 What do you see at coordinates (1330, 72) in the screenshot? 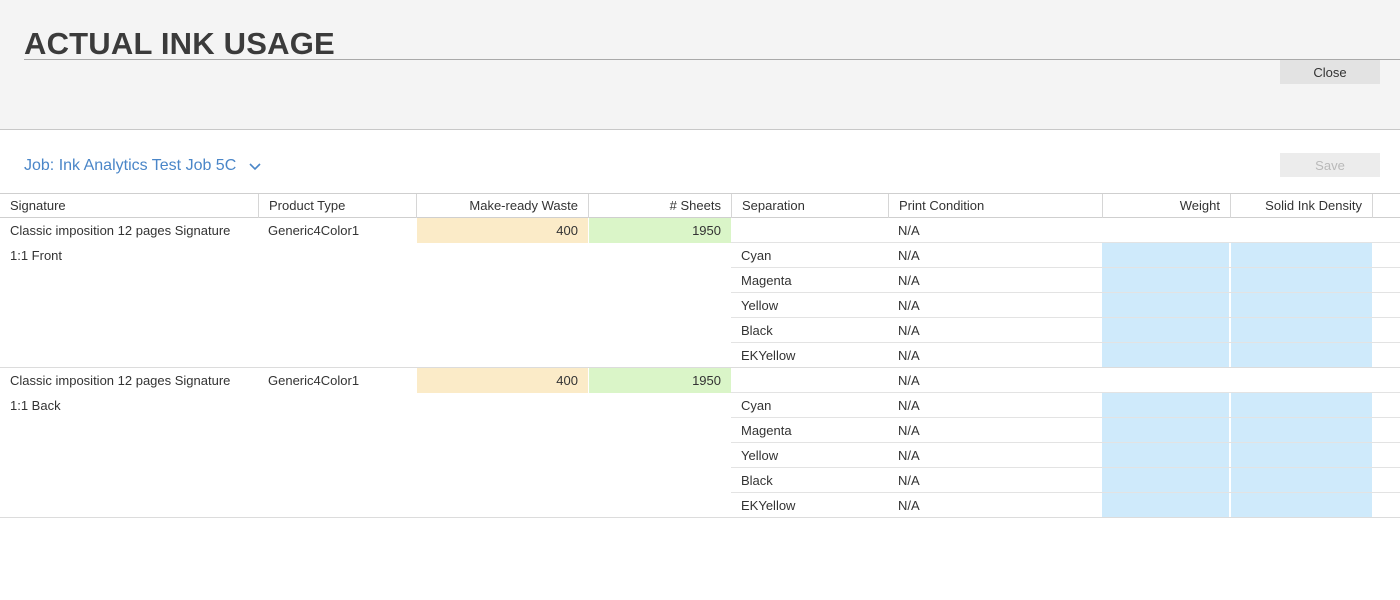
I see `close-button: Close` at bounding box center [1330, 72].